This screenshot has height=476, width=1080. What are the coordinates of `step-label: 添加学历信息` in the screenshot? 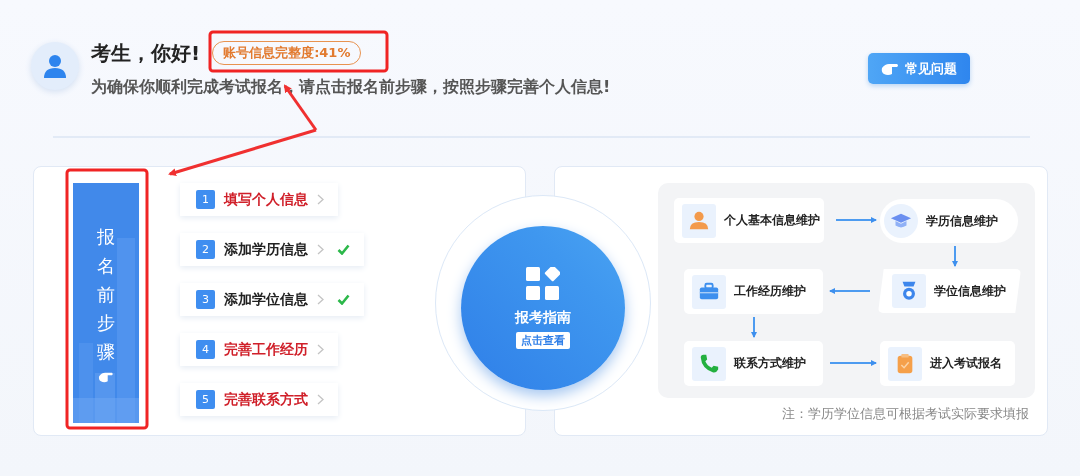 It's located at (266, 249).